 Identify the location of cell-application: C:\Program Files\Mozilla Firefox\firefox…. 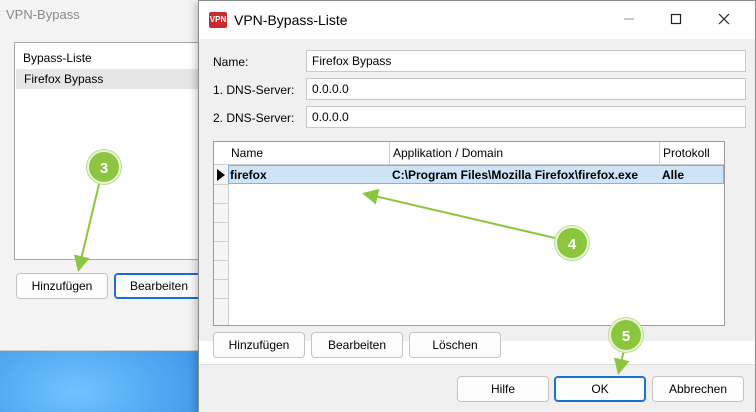
(515, 175).